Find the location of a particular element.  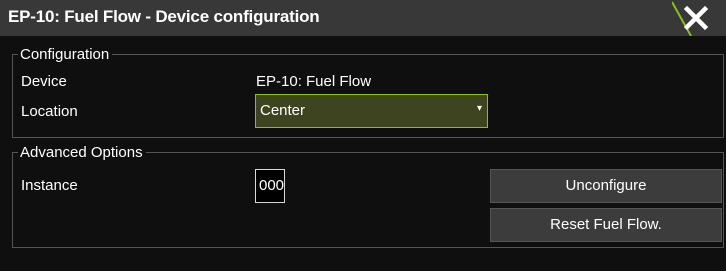

window-title: EP-10: Fuel Flow - Device configuration is located at coordinates (164, 16).